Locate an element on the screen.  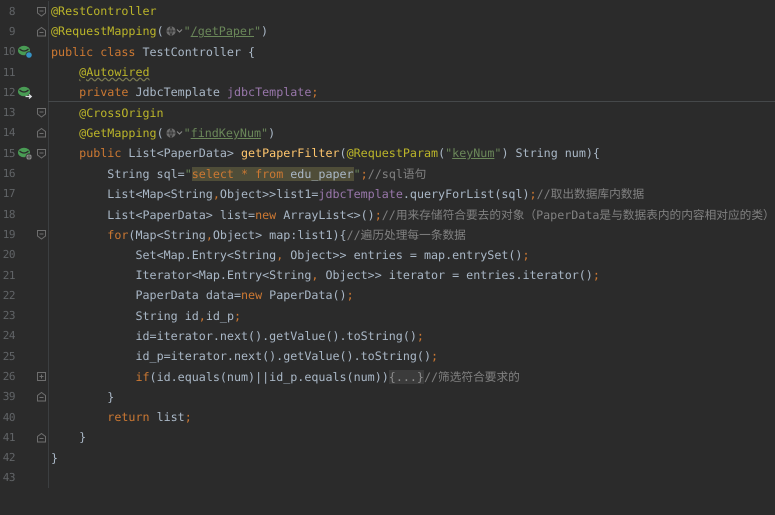
line-number: 21 is located at coordinates (8, 275).